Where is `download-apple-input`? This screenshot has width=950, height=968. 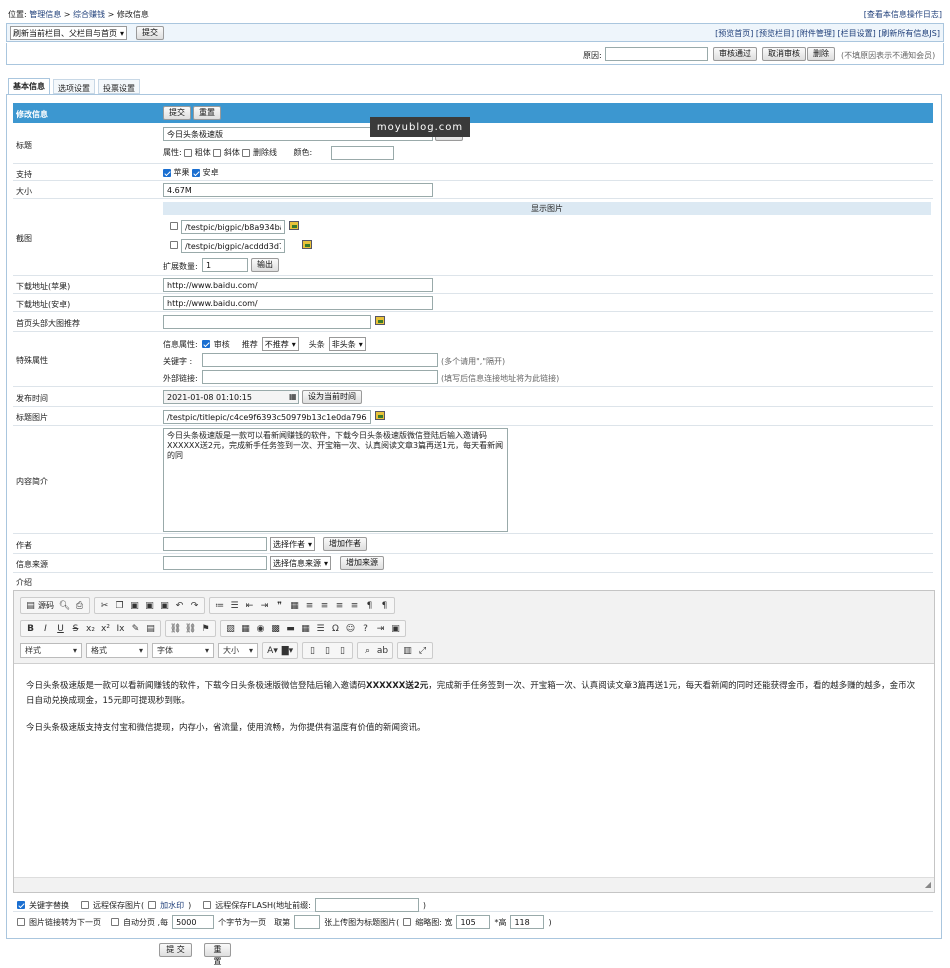 download-apple-input is located at coordinates (298, 285).